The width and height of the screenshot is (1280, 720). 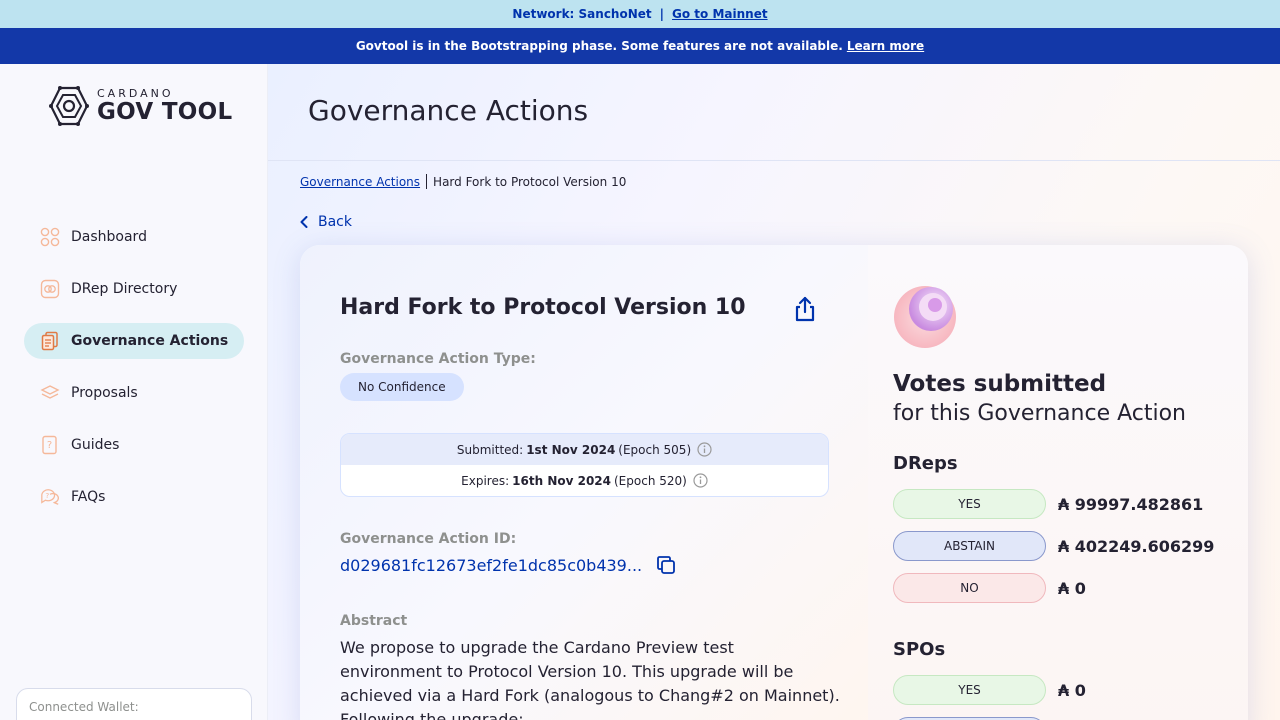 I want to click on votes-title: Votes submitted, so click(x=1000, y=384).